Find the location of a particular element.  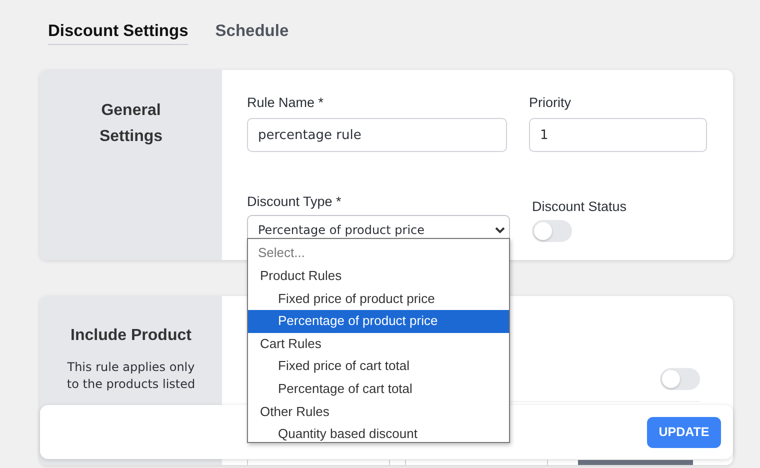

section-title: Include Product is located at coordinates (131, 336).